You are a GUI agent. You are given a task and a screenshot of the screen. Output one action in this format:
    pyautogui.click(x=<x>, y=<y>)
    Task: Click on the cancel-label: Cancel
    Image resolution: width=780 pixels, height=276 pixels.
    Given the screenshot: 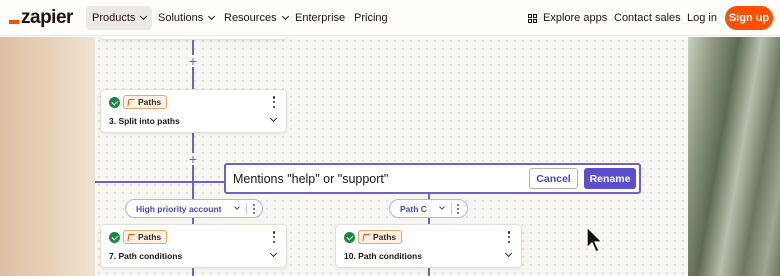 What is the action you would take?
    pyautogui.click(x=553, y=178)
    